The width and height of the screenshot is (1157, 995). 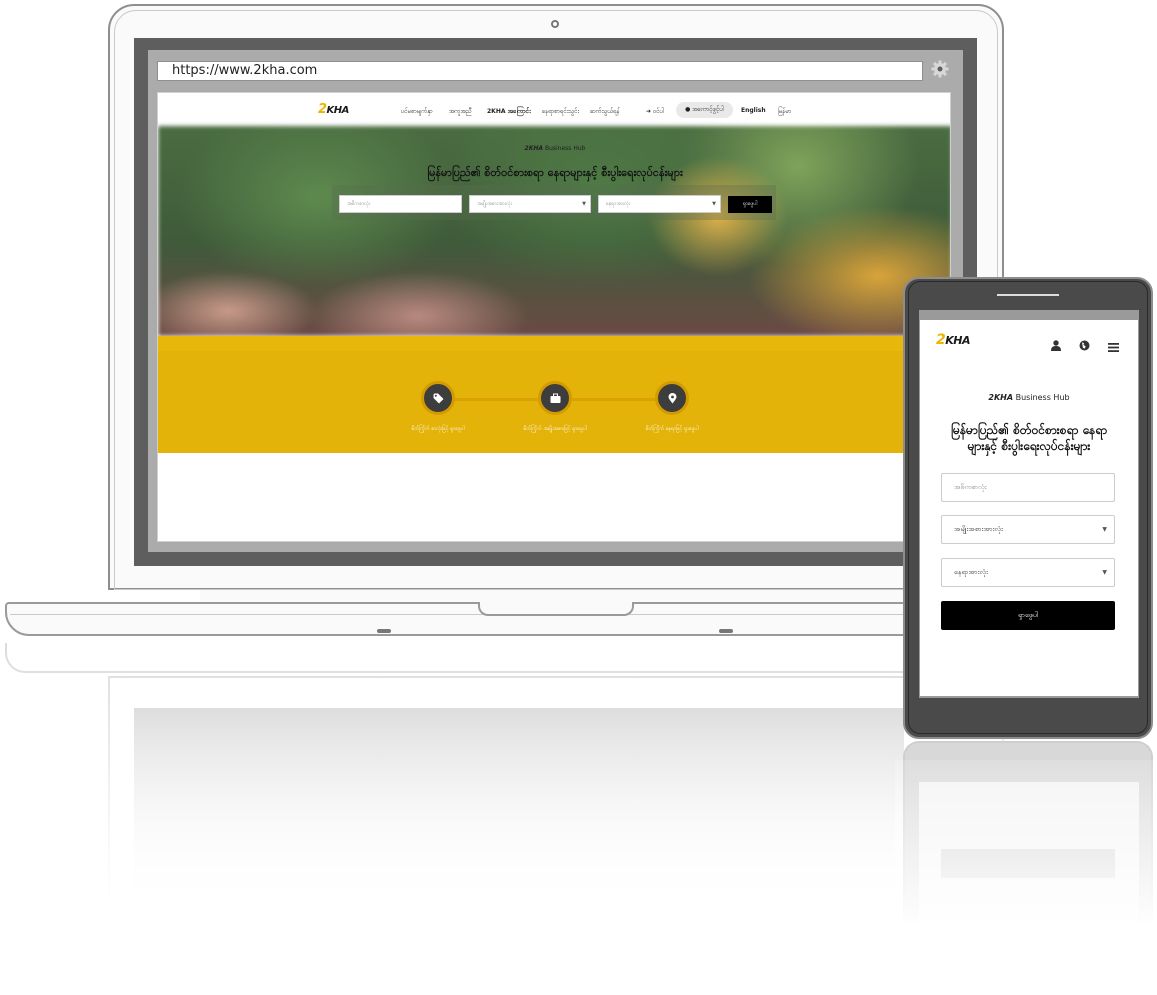 I want to click on feature-category-label: စိတ်ကြိုက် အမျိုးအစားဖြင့် ရှာဖွေပါ, so click(x=555, y=429).